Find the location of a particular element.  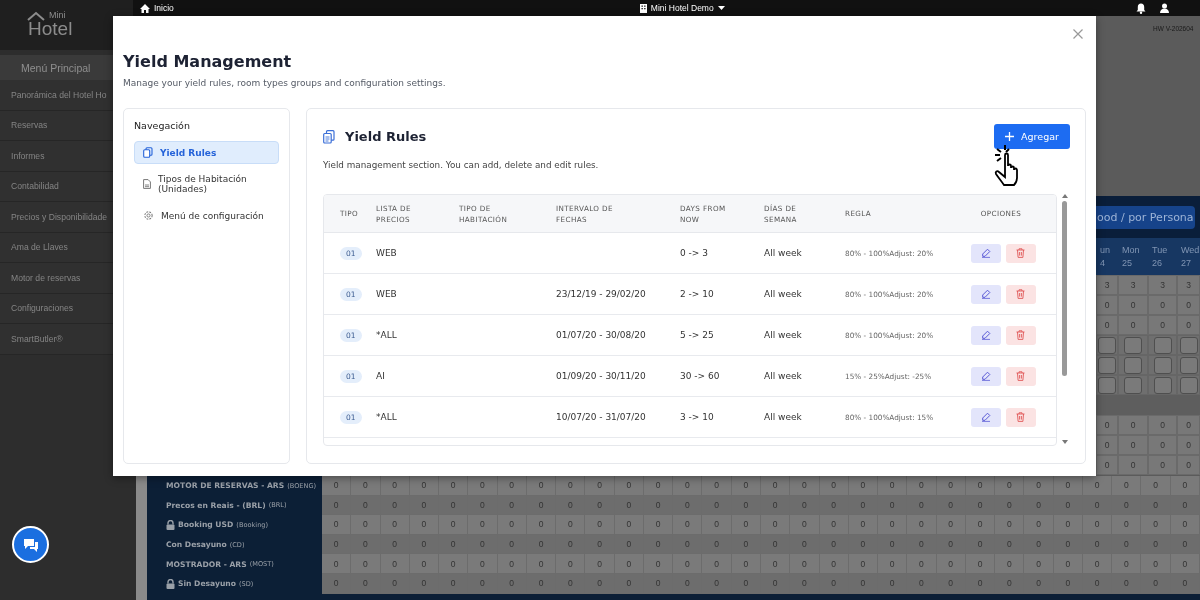

trash-icon is located at coordinates (1020, 376).